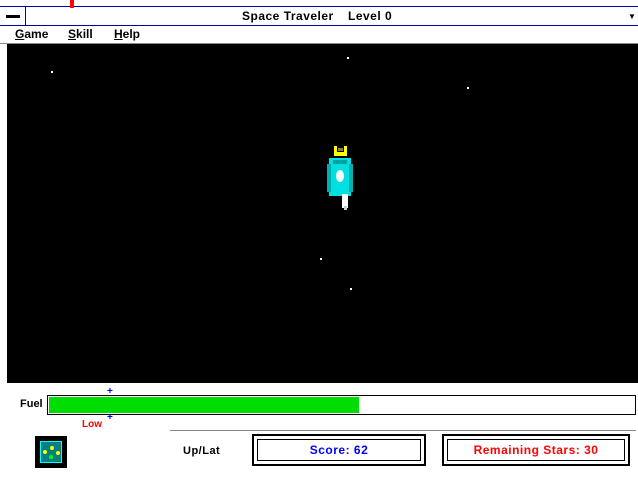  Describe the element at coordinates (403, 430) in the screenshot. I see `divider` at that location.